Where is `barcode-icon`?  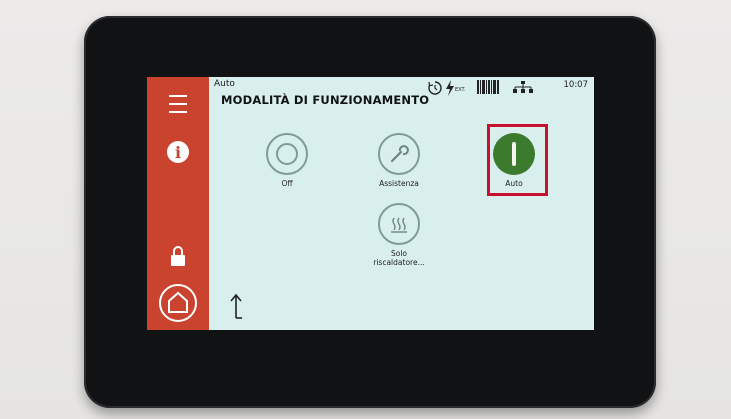
barcode-icon is located at coordinates (488, 87).